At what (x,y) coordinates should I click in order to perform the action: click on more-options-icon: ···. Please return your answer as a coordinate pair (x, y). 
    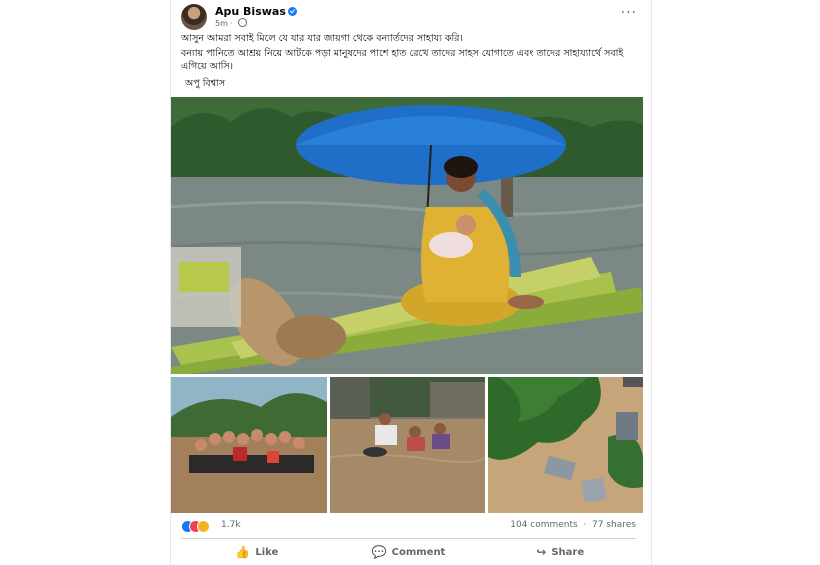
    Looking at the image, I should click on (629, 13).